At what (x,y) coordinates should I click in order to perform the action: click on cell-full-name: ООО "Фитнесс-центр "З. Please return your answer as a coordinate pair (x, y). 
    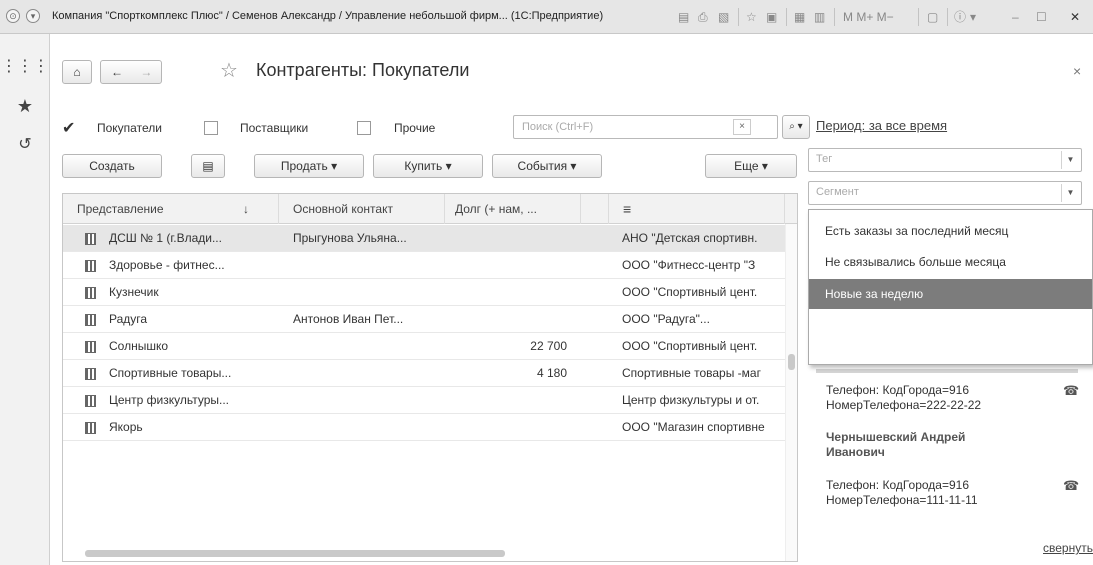
    Looking at the image, I should click on (689, 265).